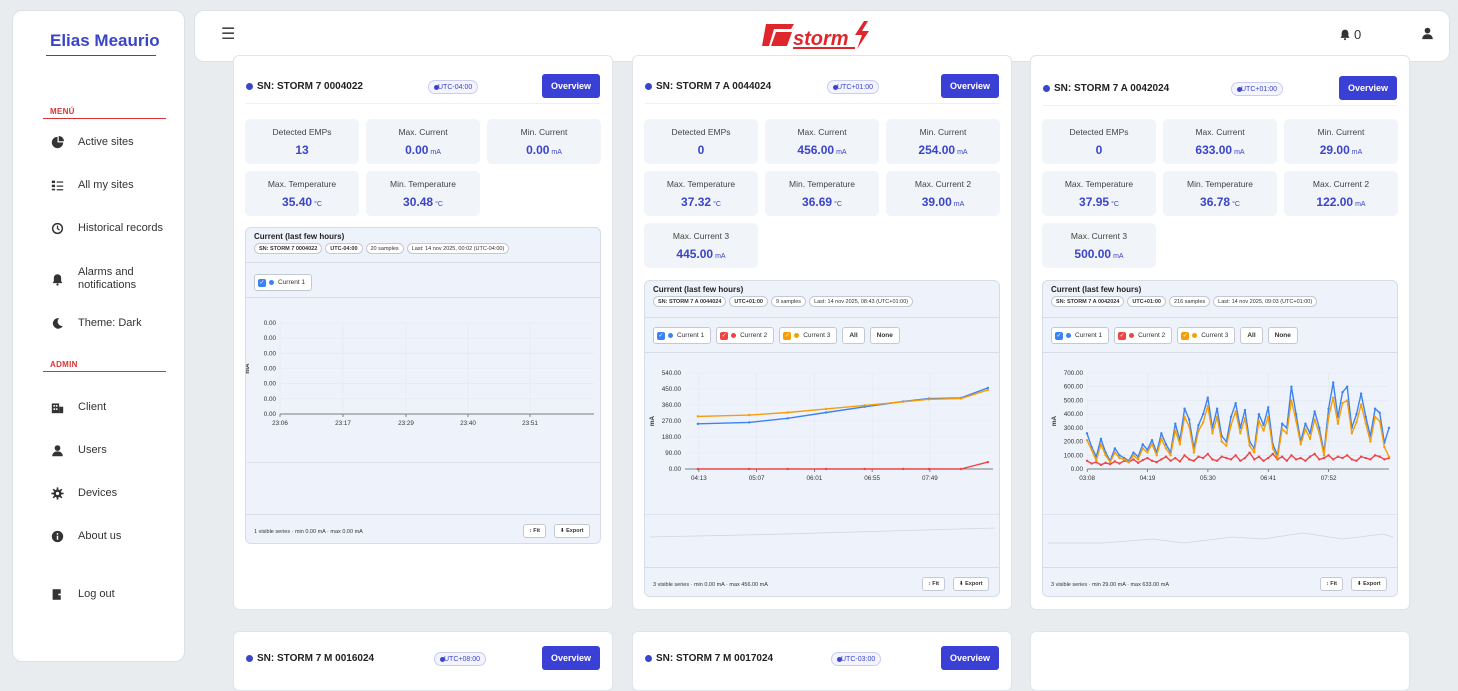  I want to click on metric-value: 122.00, so click(1335, 202).